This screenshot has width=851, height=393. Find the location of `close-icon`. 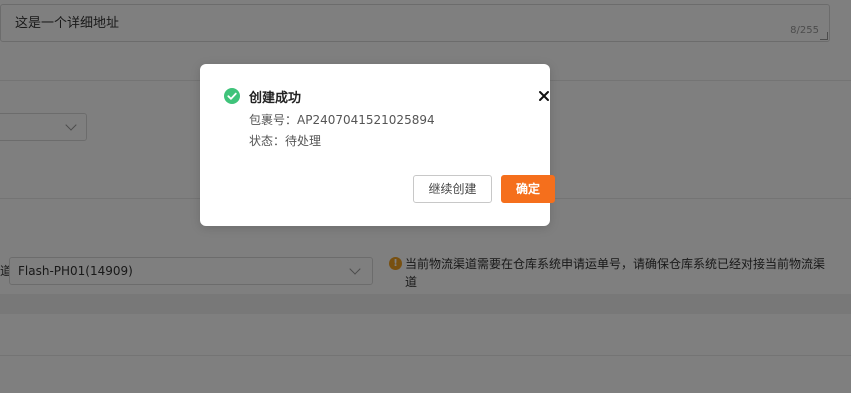

close-icon is located at coordinates (544, 96).